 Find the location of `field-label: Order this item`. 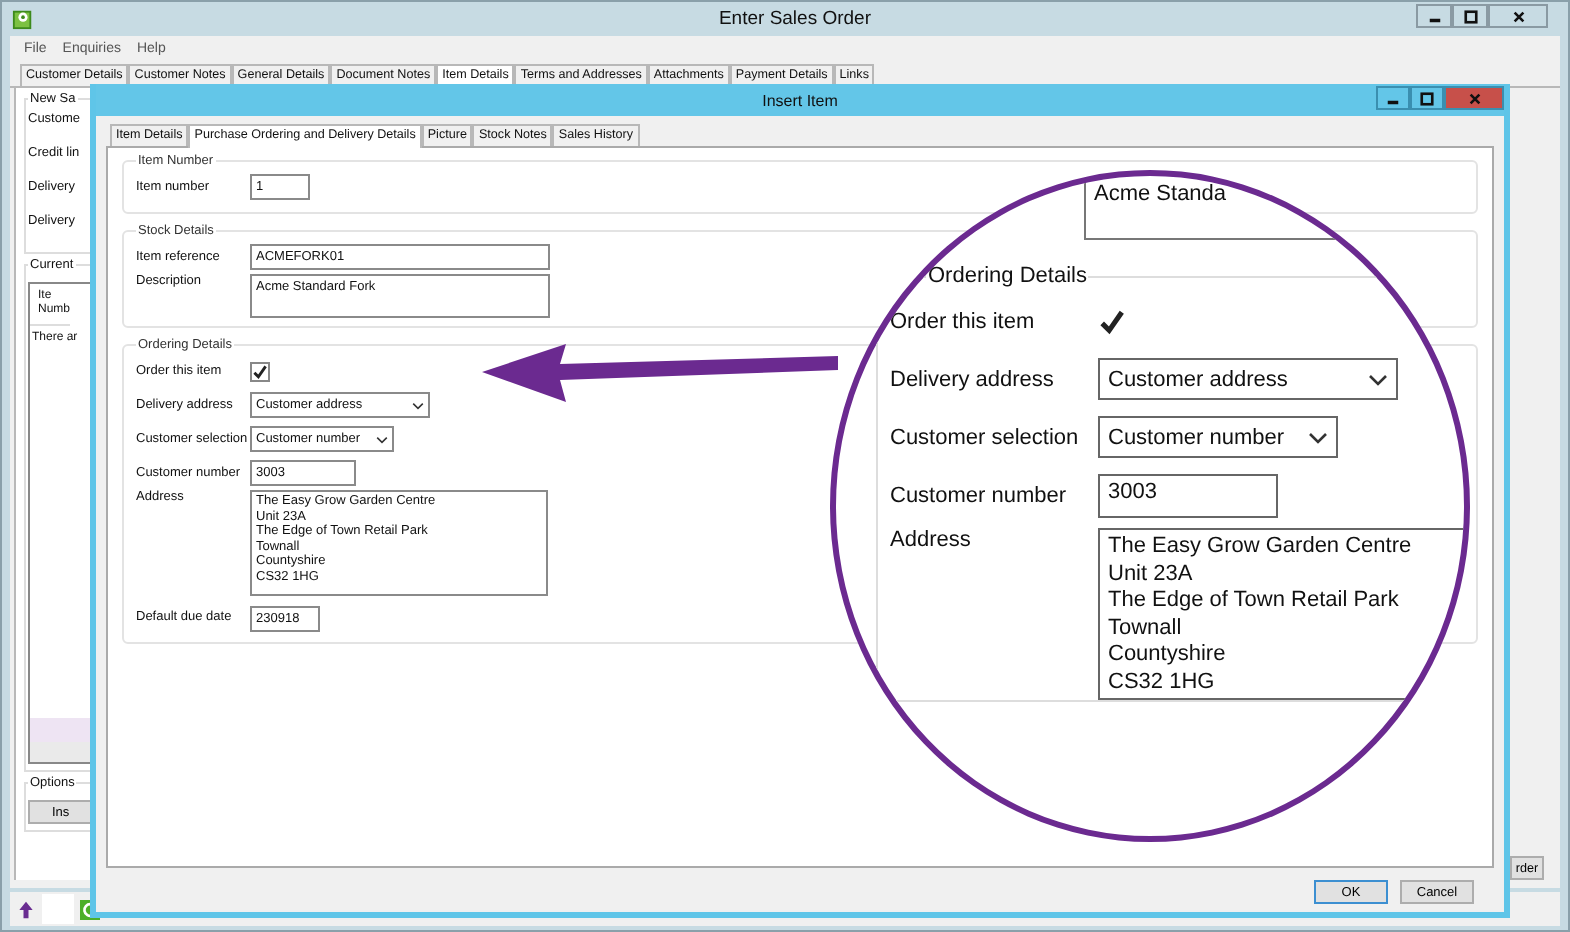

field-label: Order this item is located at coordinates (963, 321).